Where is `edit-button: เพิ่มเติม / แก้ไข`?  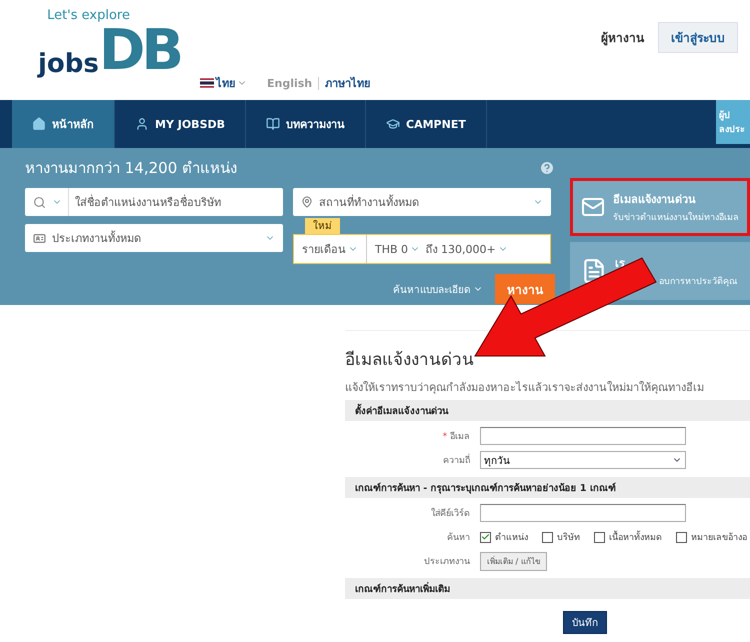 edit-button: เพิ่มเติม / แก้ไข is located at coordinates (513, 561).